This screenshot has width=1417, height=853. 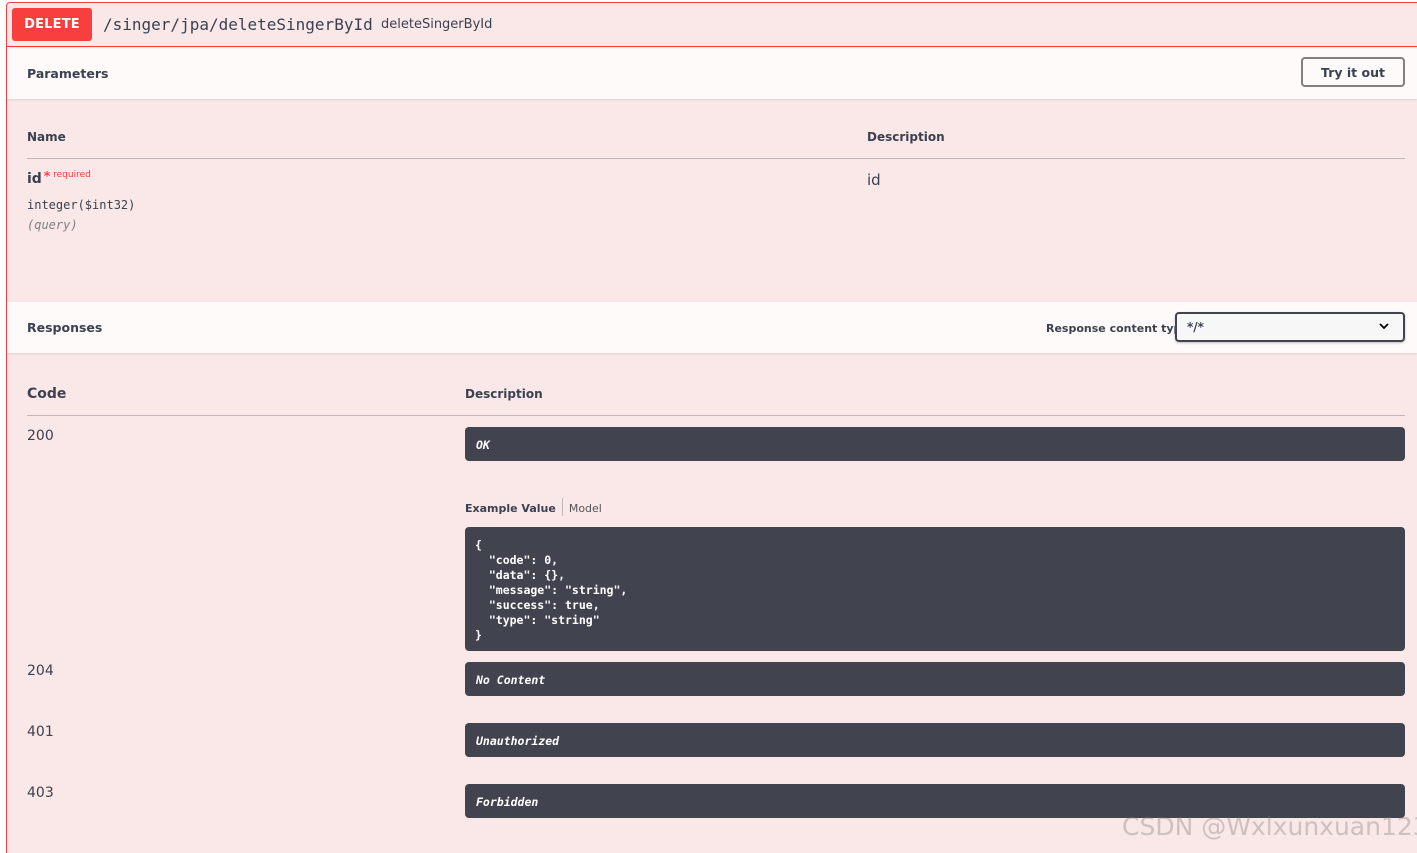 What do you see at coordinates (874, 180) in the screenshot?
I see `param-description: id` at bounding box center [874, 180].